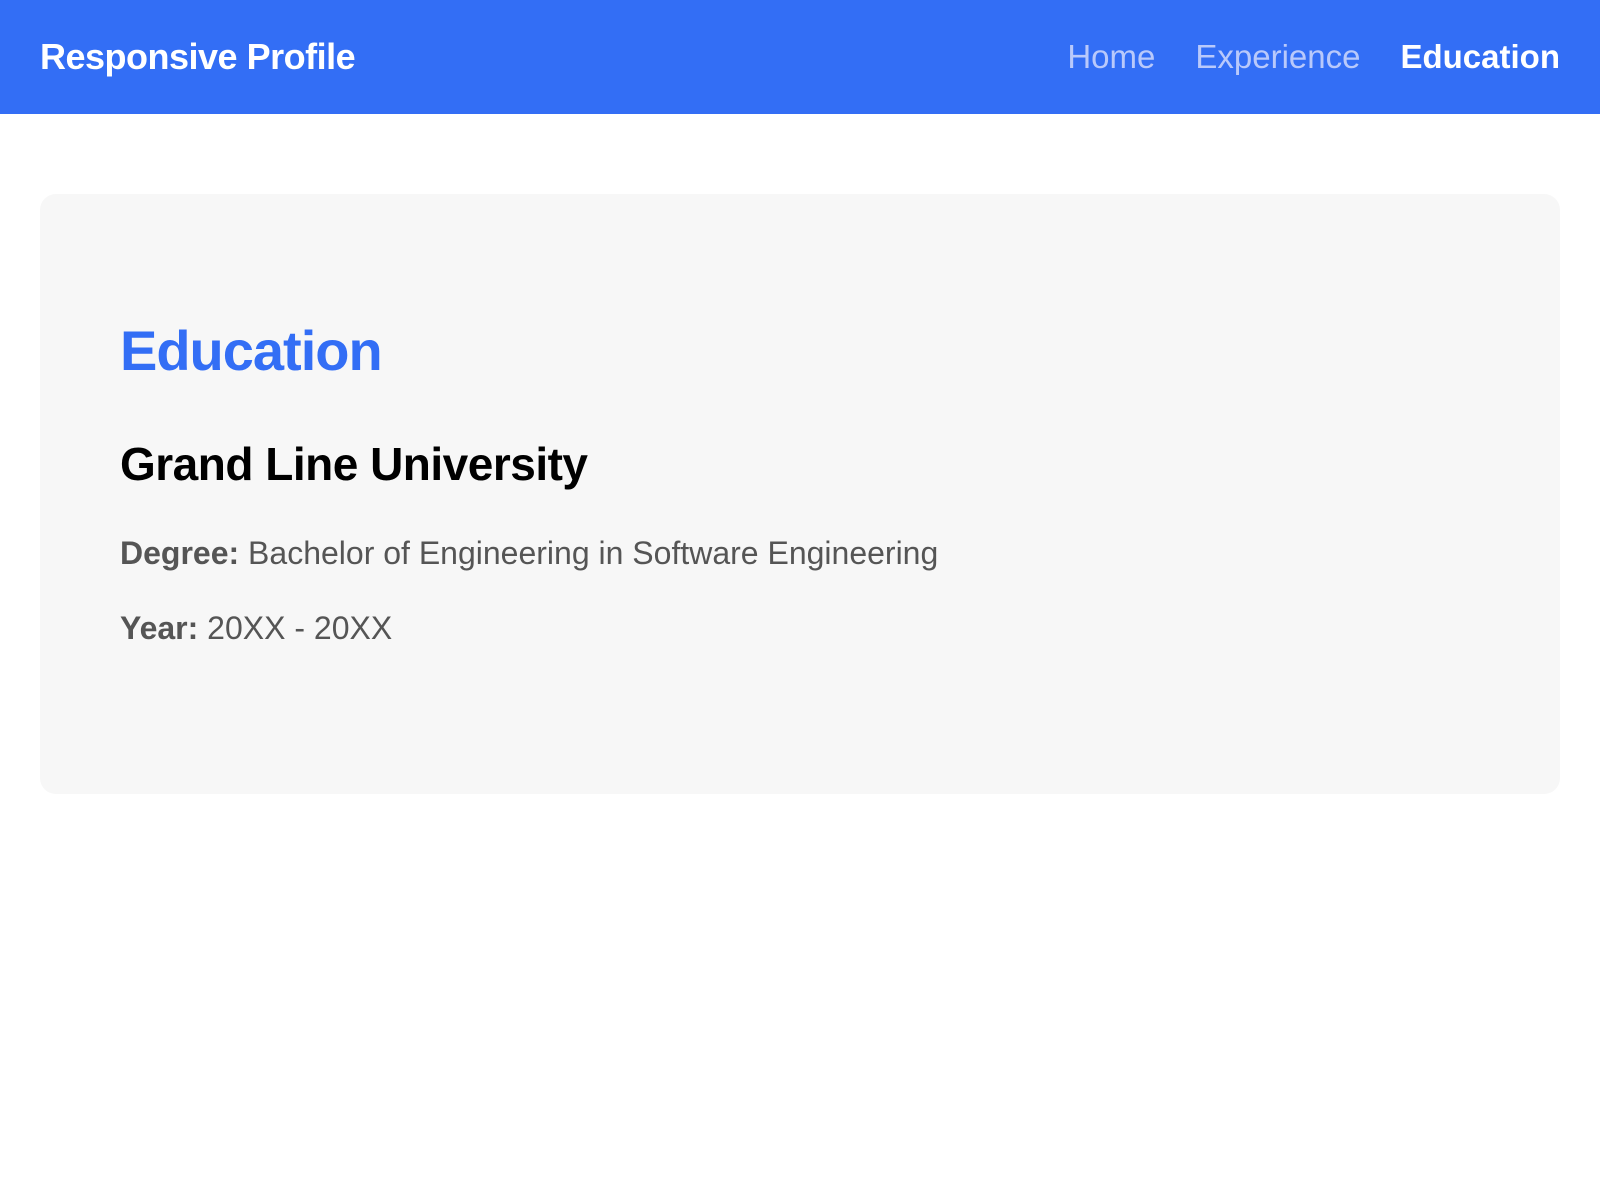 This screenshot has height=1200, width=1600. Describe the element at coordinates (159, 628) in the screenshot. I see `year-label: Year:` at that location.